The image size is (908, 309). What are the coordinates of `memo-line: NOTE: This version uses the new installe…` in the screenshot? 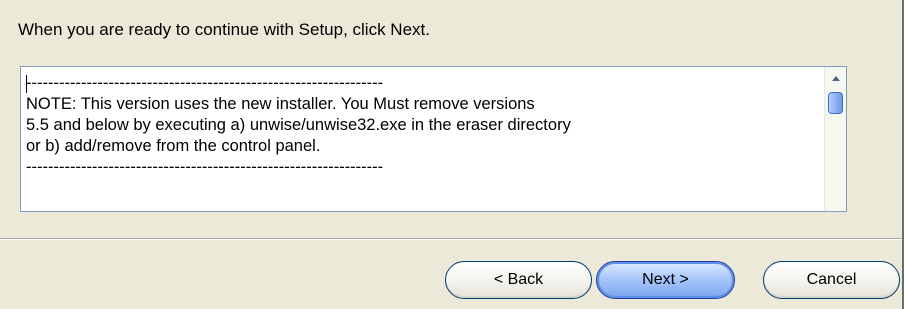 It's located at (280, 104).